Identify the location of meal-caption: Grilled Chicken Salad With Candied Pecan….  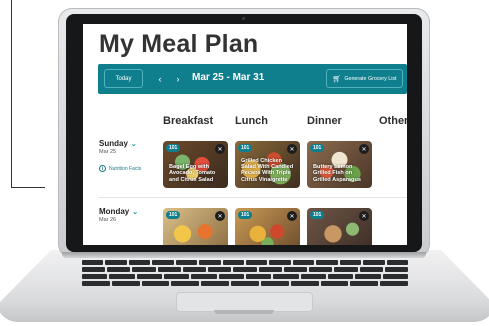
(267, 170).